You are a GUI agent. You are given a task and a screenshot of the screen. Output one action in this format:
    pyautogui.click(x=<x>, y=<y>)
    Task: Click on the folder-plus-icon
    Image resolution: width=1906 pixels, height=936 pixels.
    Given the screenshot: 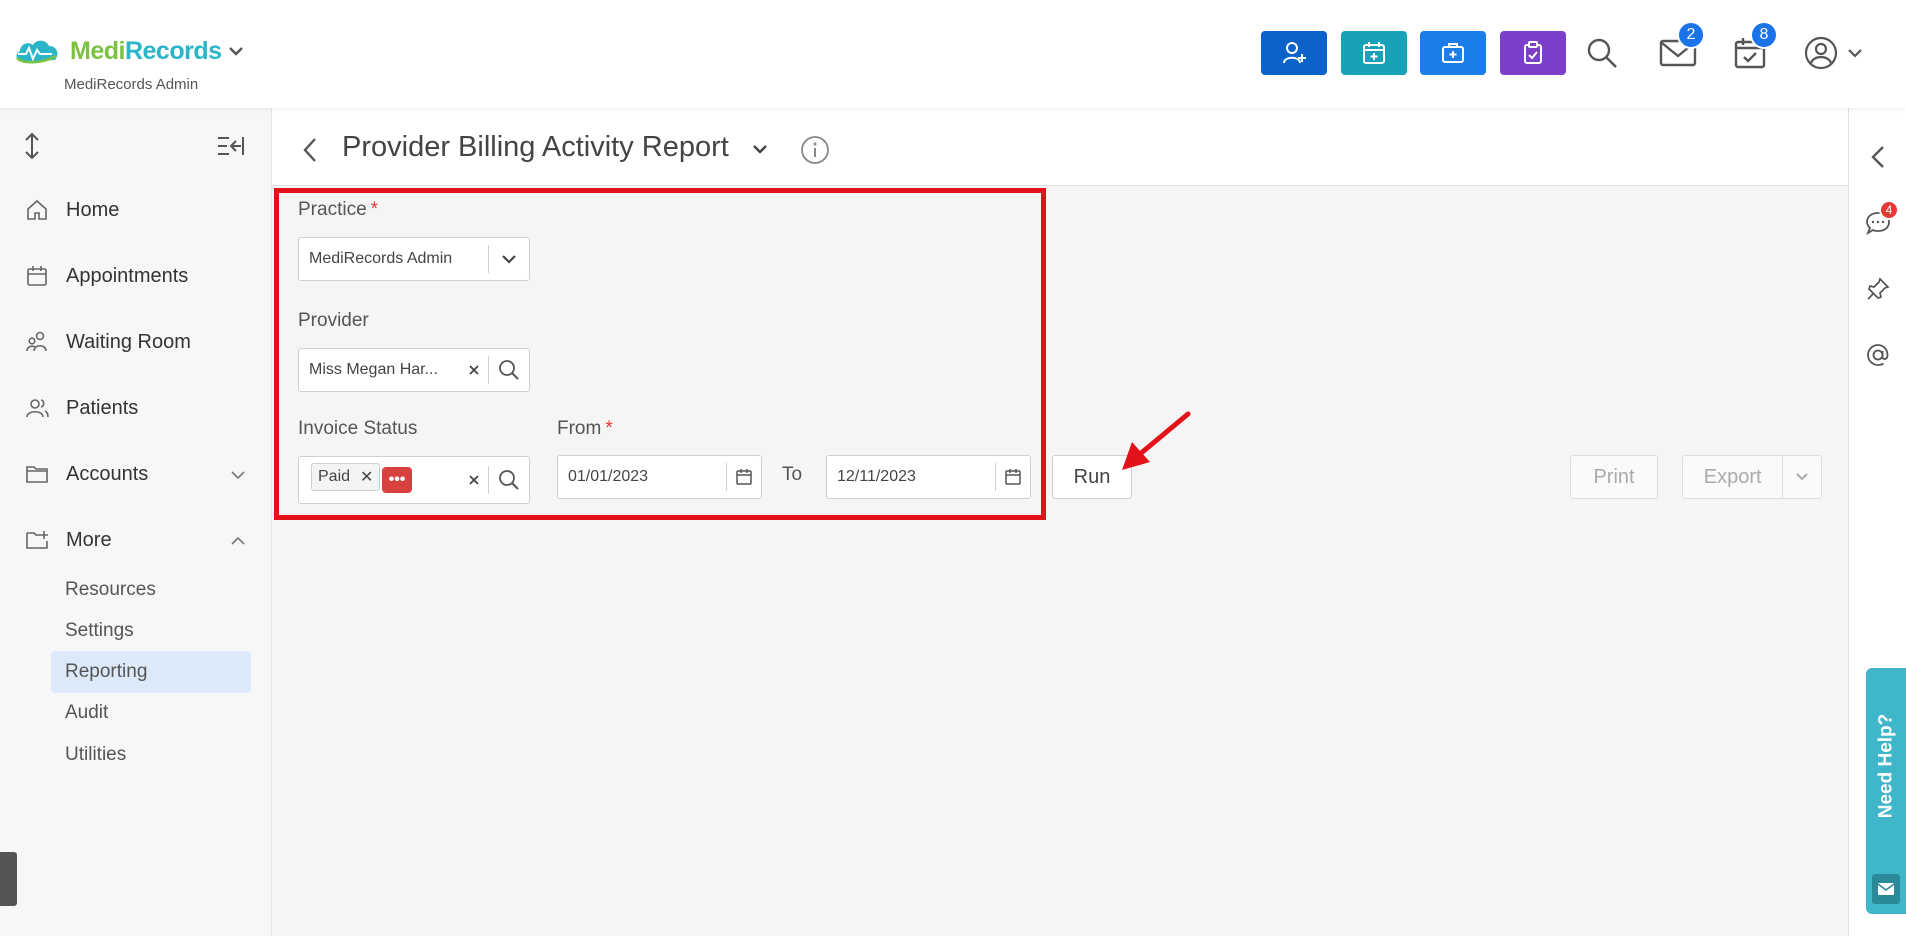 What is the action you would take?
    pyautogui.click(x=37, y=540)
    